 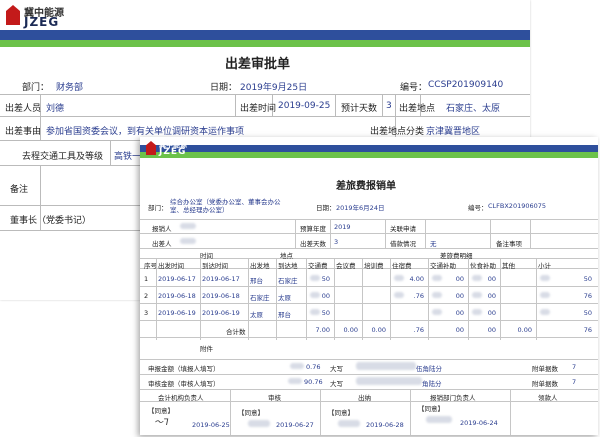 What do you see at coordinates (274, 88) in the screenshot?
I see `date-value: 2019年9月25日` at bounding box center [274, 88].